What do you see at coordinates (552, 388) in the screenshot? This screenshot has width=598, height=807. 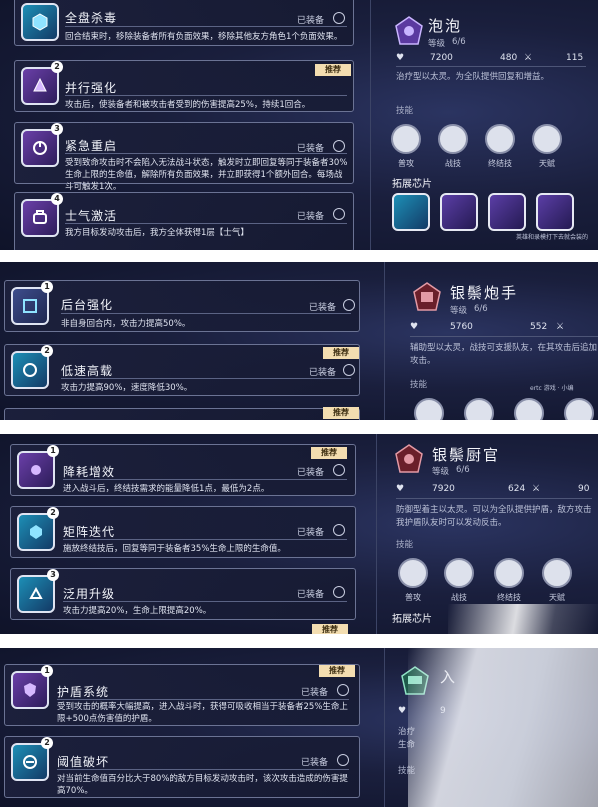 I see `watermark-text: ertc 游戏 · 小编` at bounding box center [552, 388].